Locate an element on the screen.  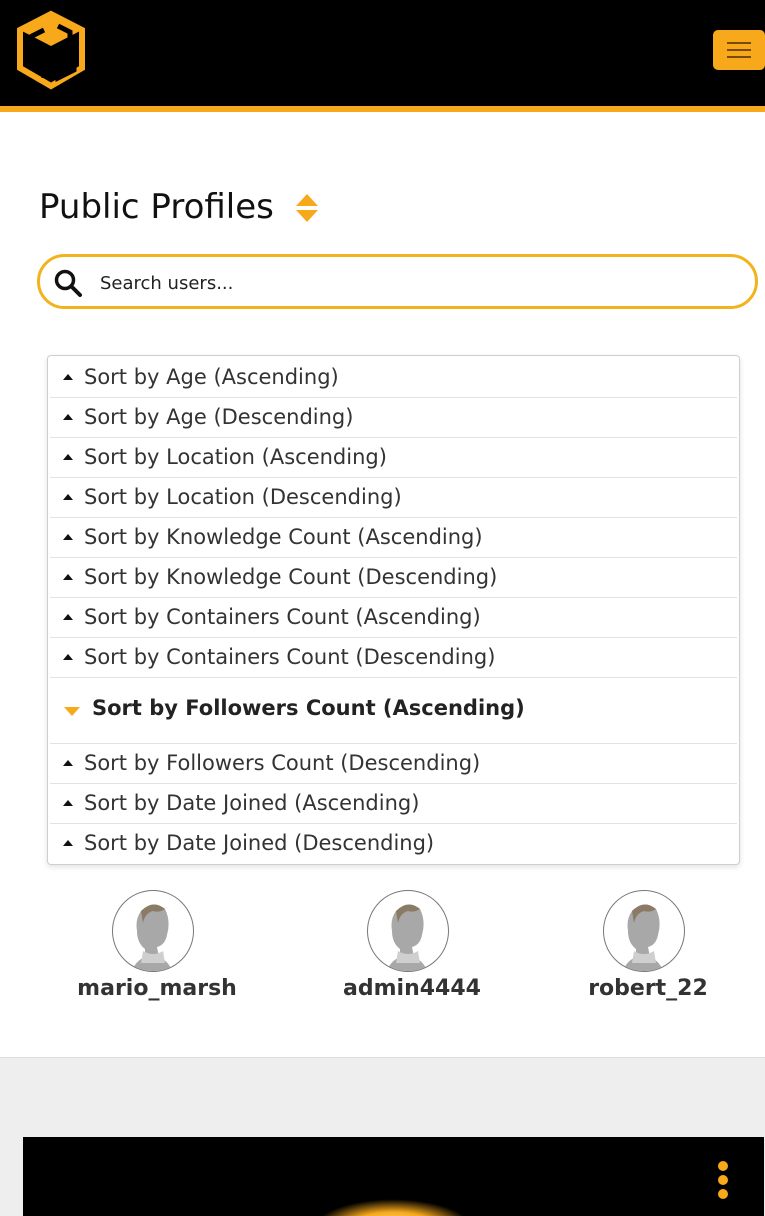
sort-option-containers-desc: Sort by Containers Count (Descending) is located at coordinates (393, 658).